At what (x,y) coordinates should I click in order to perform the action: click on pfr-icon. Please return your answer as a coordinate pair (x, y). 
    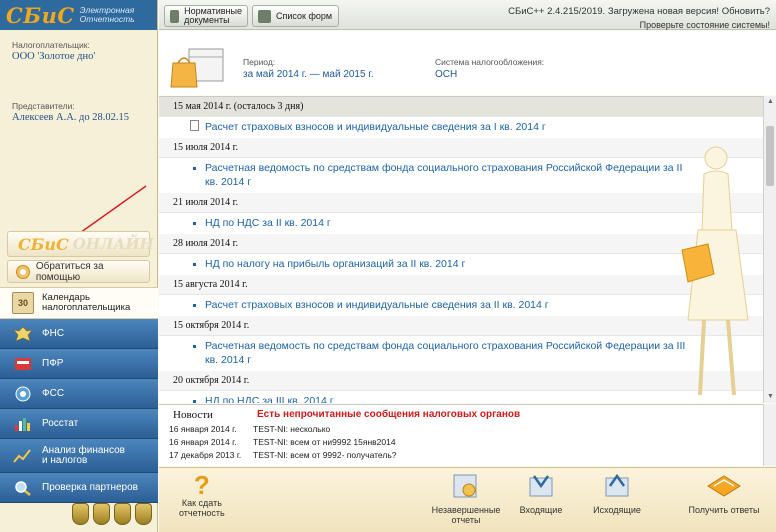
    Looking at the image, I should click on (23, 364).